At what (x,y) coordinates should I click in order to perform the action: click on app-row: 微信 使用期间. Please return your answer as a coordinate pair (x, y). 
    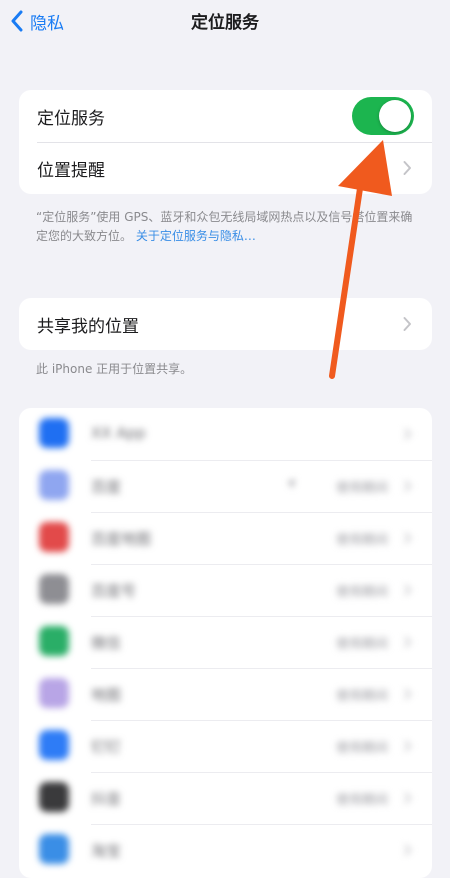
    Looking at the image, I should click on (225, 642).